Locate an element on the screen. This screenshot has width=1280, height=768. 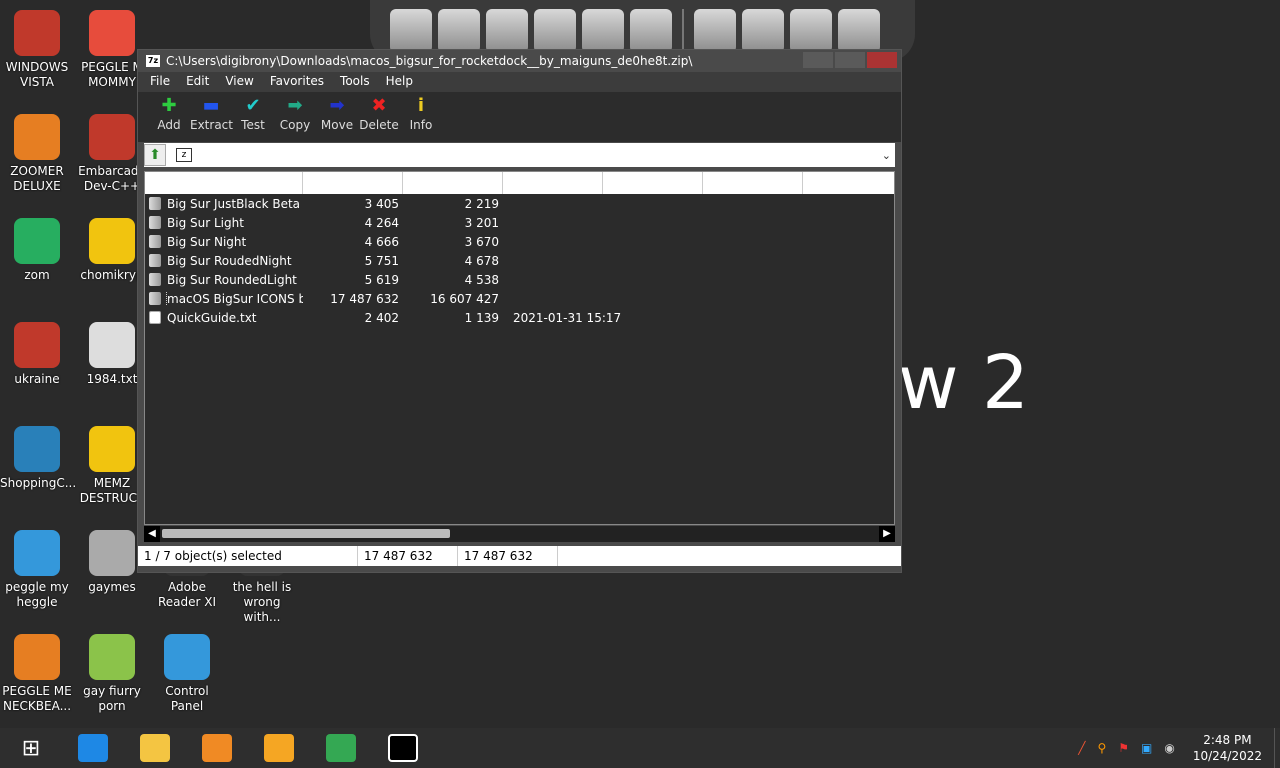
media-player-icon is located at coordinates (217, 748).